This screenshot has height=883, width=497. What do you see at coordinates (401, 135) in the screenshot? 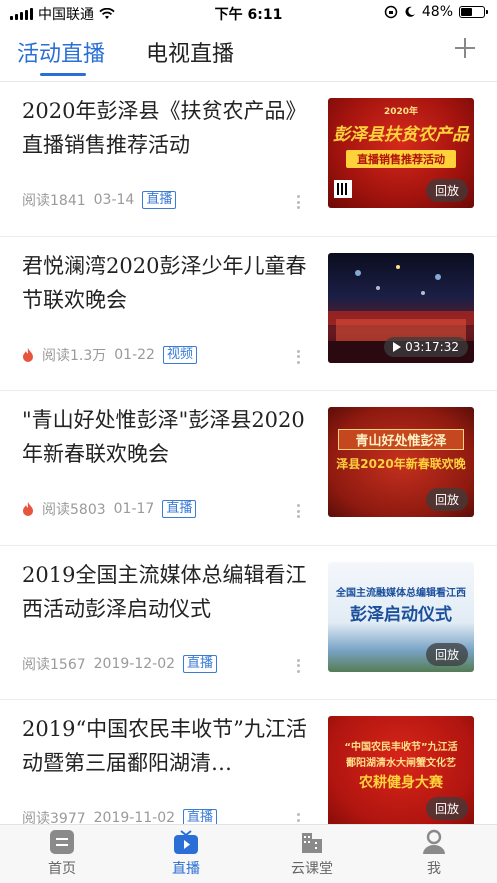
I see `thumb-text: 彭泽县扶贫农产品` at bounding box center [401, 135].